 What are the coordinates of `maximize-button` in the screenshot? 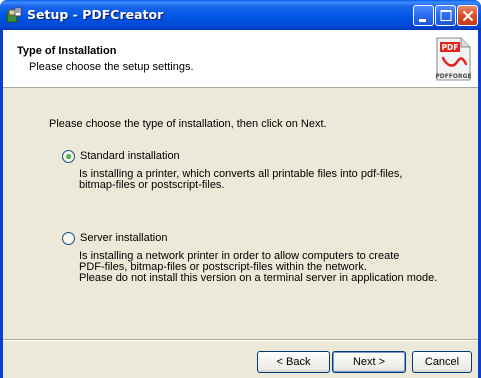 It's located at (445, 15).